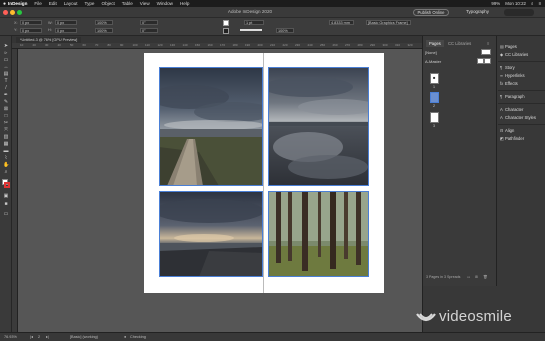  Describe the element at coordinates (145, 3) in the screenshot. I see `menu-view: View` at that location.